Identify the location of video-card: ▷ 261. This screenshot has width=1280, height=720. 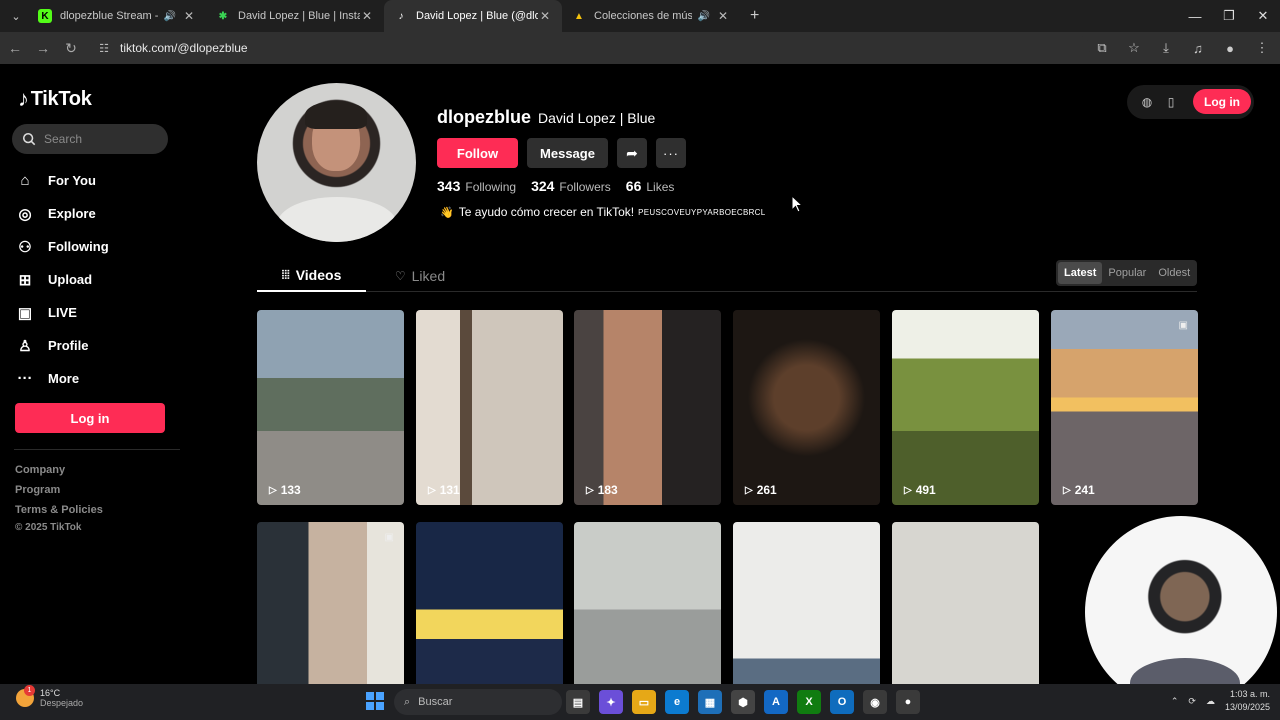
(806, 407).